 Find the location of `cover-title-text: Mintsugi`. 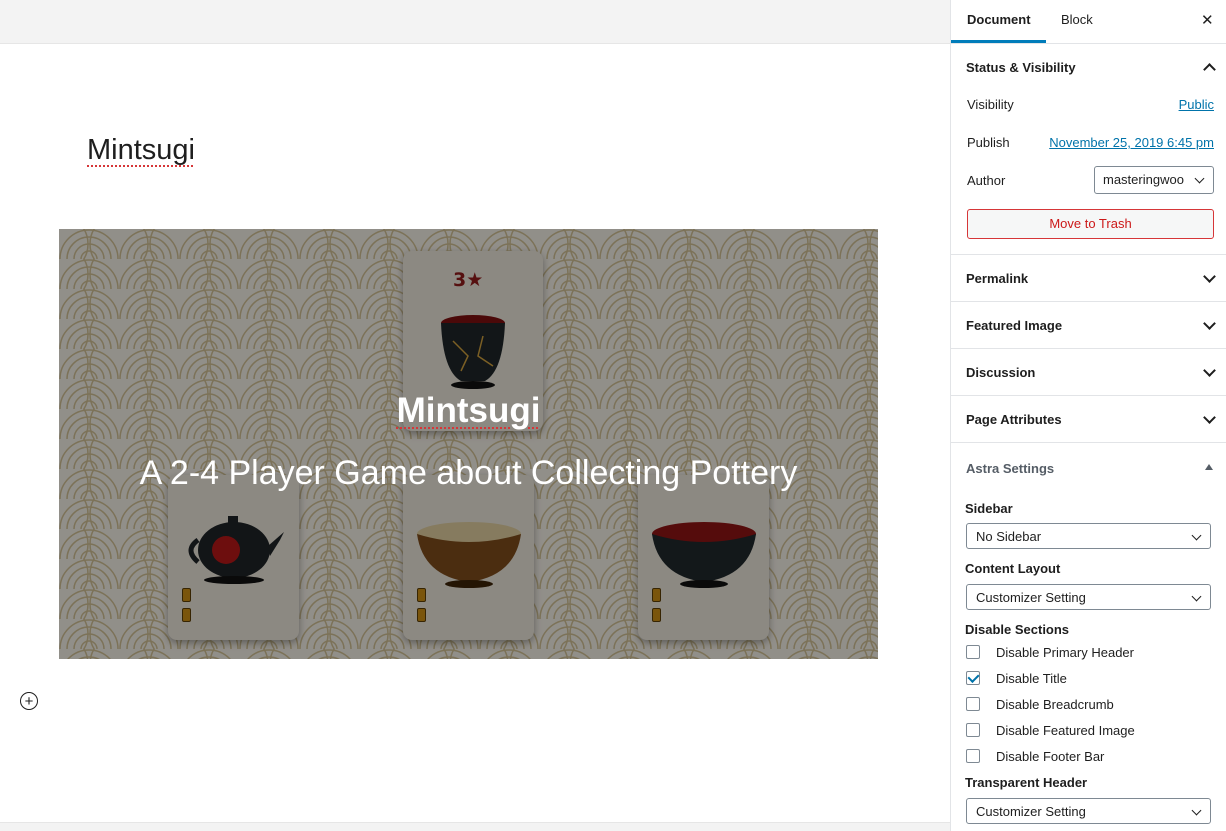

cover-title-text: Mintsugi is located at coordinates (469, 410).